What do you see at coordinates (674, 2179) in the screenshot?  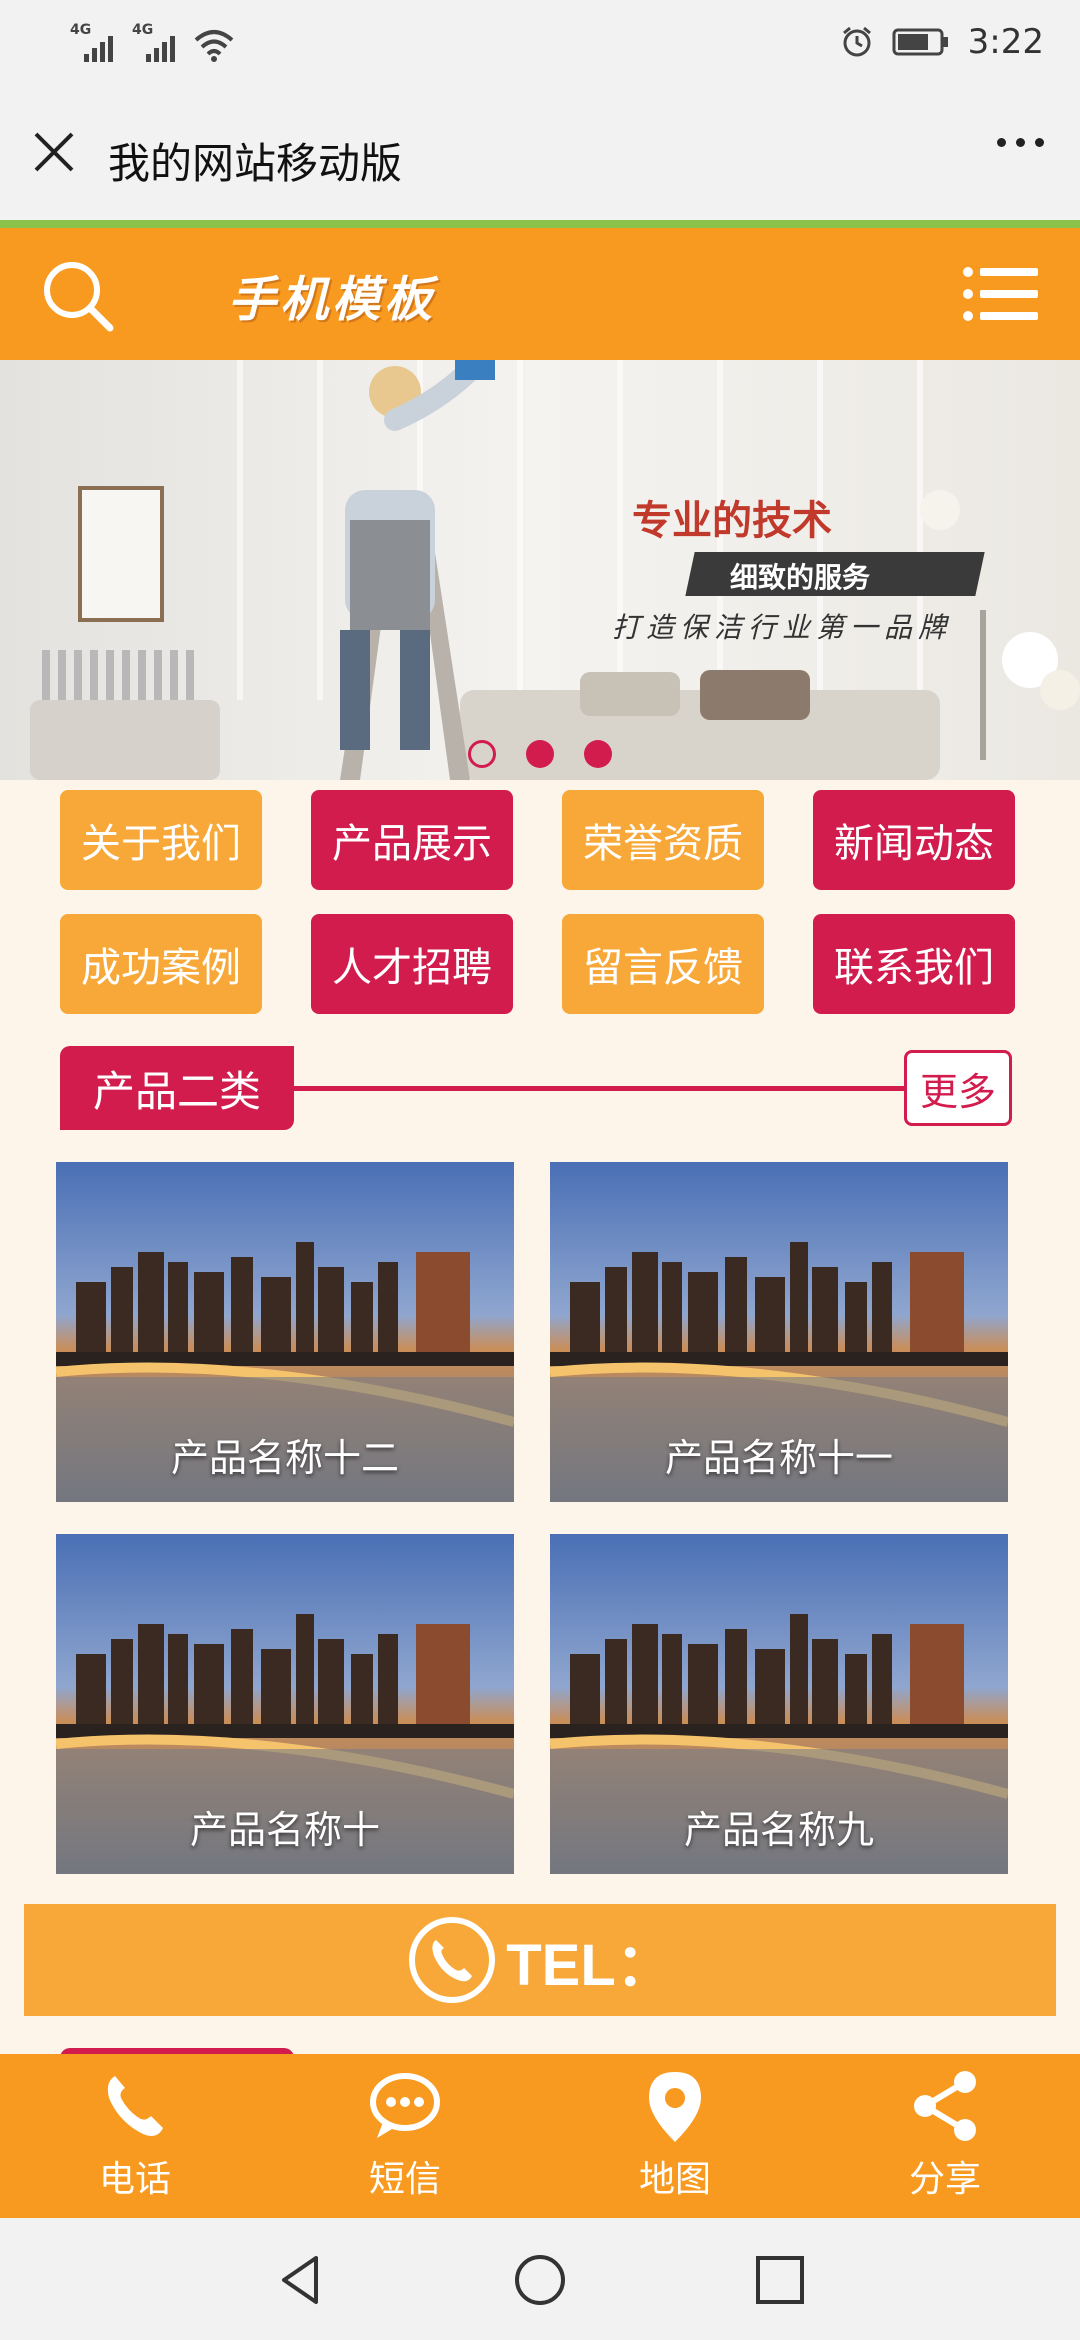 I see `bottom-nav-label: 地图` at bounding box center [674, 2179].